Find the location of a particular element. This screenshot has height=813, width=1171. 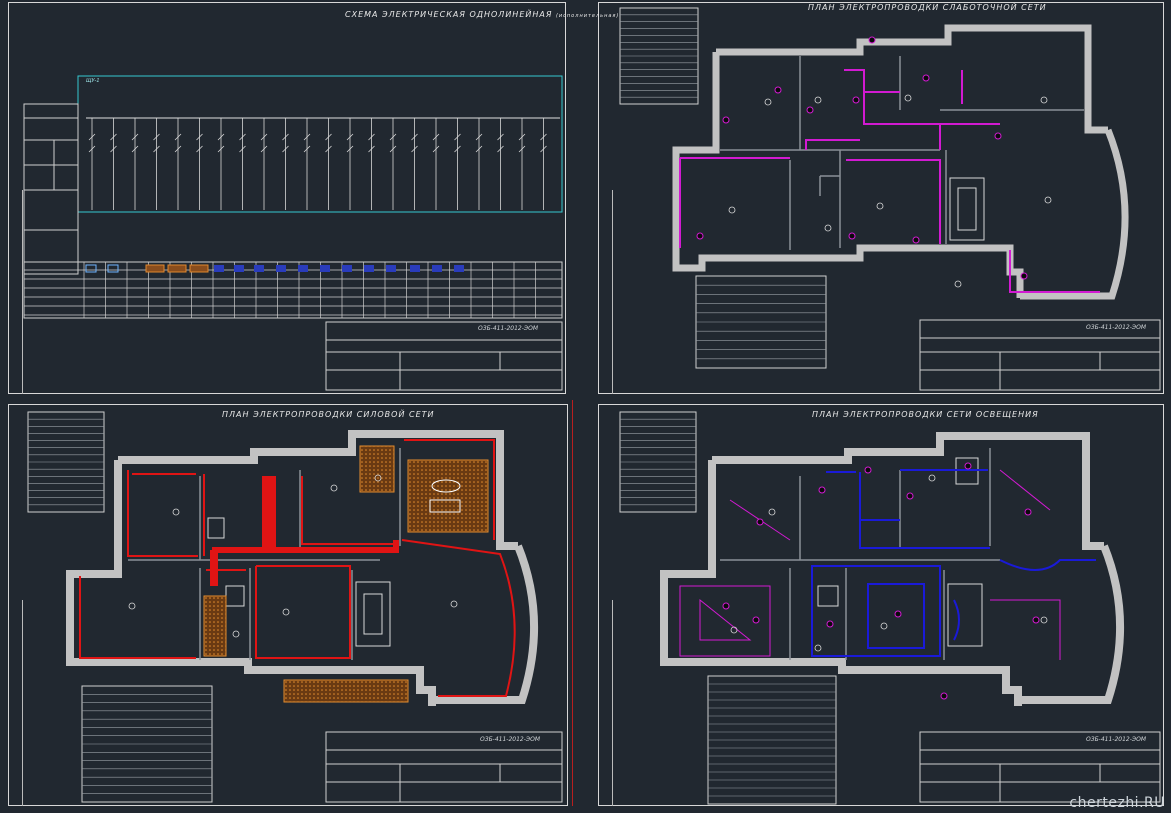

watermark: chertezhi.RU is located at coordinates (1117, 803).